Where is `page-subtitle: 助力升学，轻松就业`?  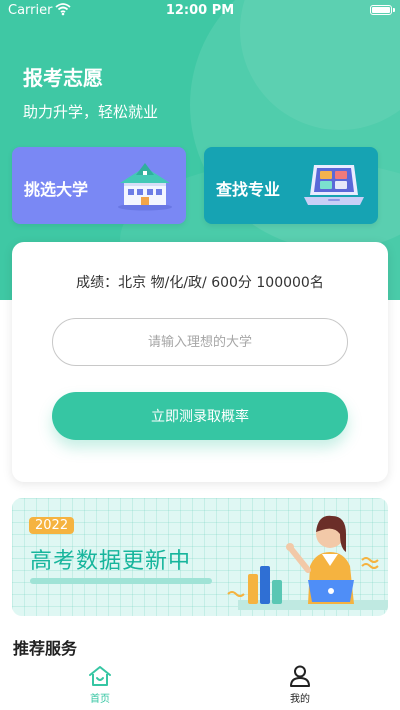
page-subtitle: 助力升学，轻松就业 is located at coordinates (91, 112).